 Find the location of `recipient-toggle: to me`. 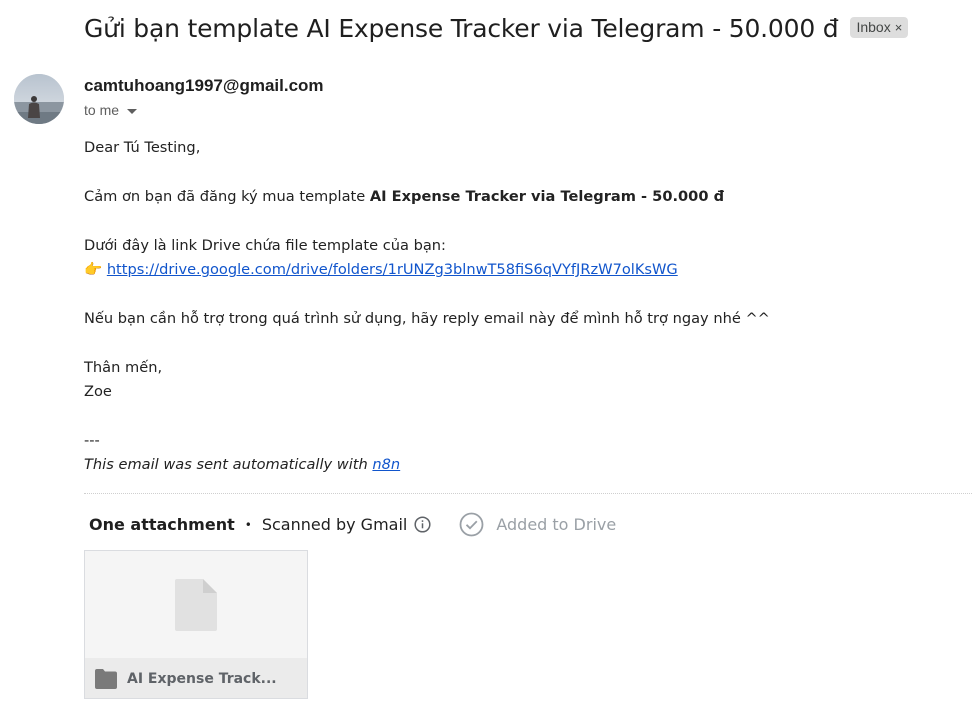

recipient-toggle: to me is located at coordinates (111, 110).